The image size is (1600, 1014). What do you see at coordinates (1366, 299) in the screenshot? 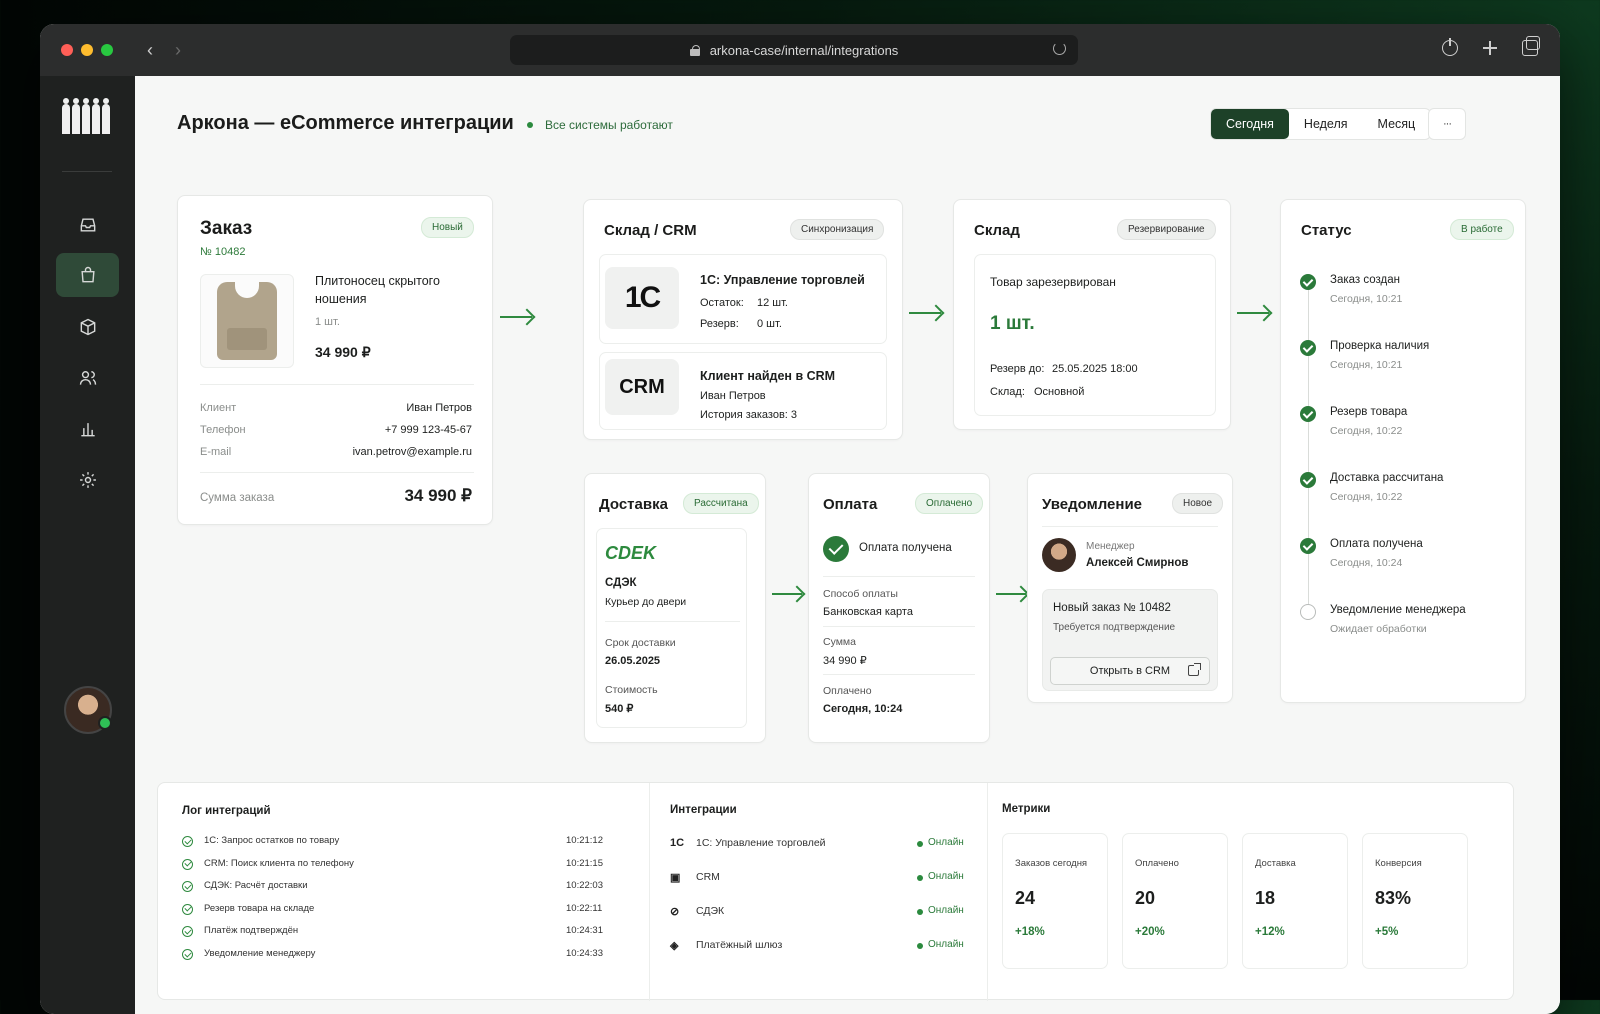
I see `status-step-time: Сегодня, 10:21` at bounding box center [1366, 299].